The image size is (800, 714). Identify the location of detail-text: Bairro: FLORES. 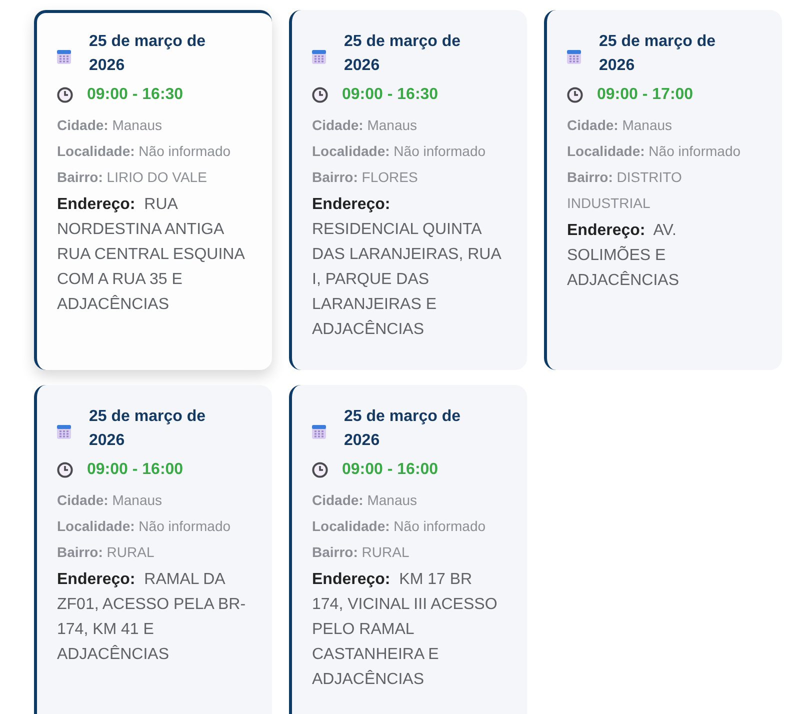
(365, 177).